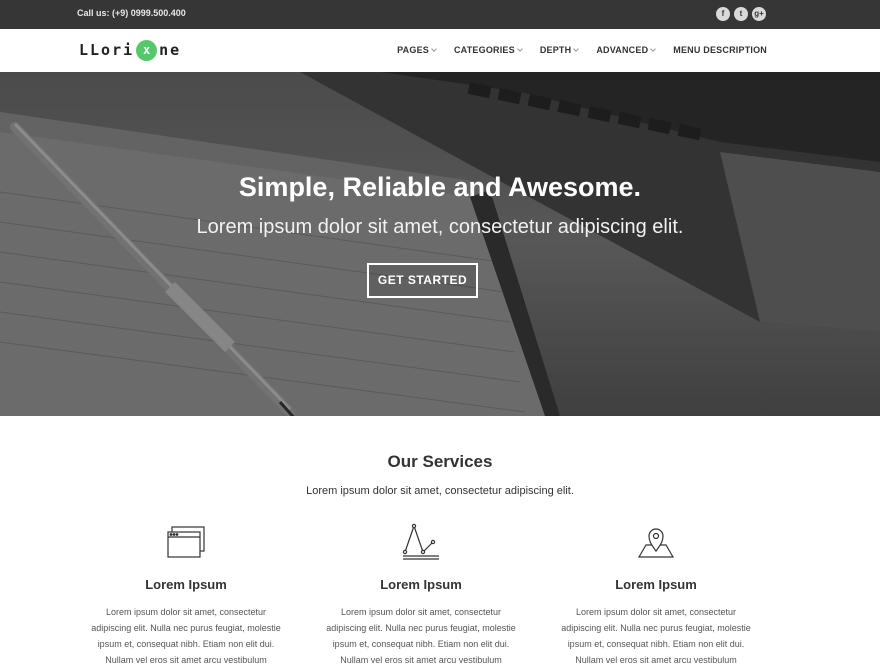  I want to click on nav-item-categories: CATEGORIES, so click(488, 50).